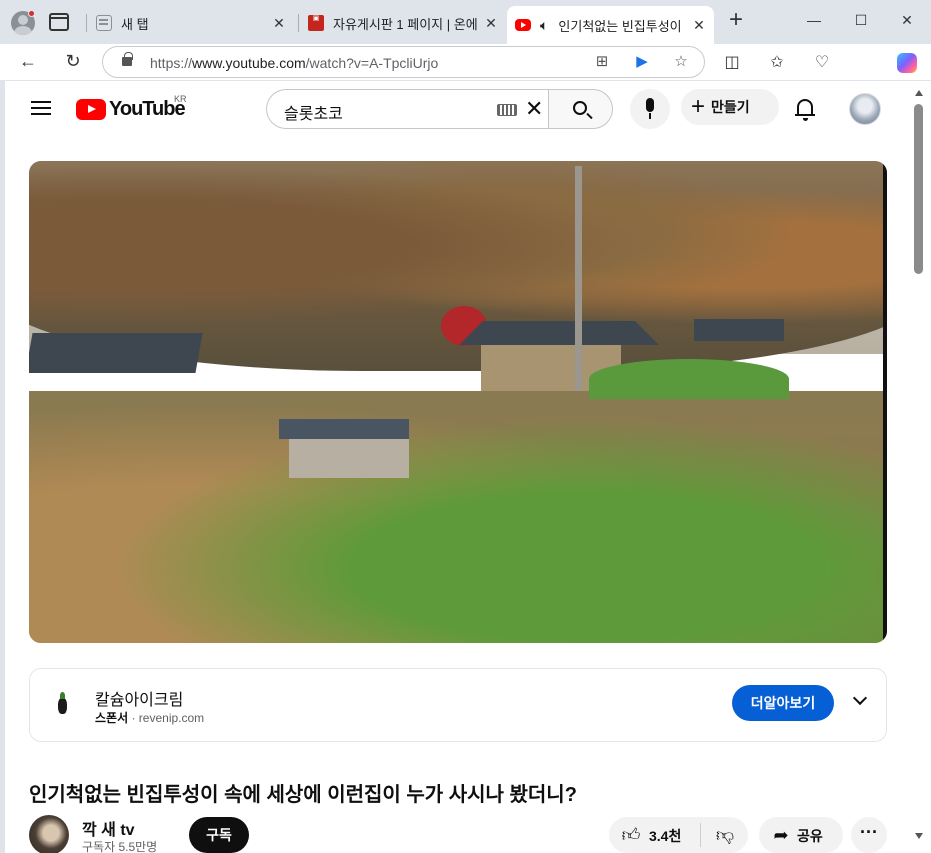 The width and height of the screenshot is (931, 853). I want to click on profile-notification-dot, so click(31, 13).